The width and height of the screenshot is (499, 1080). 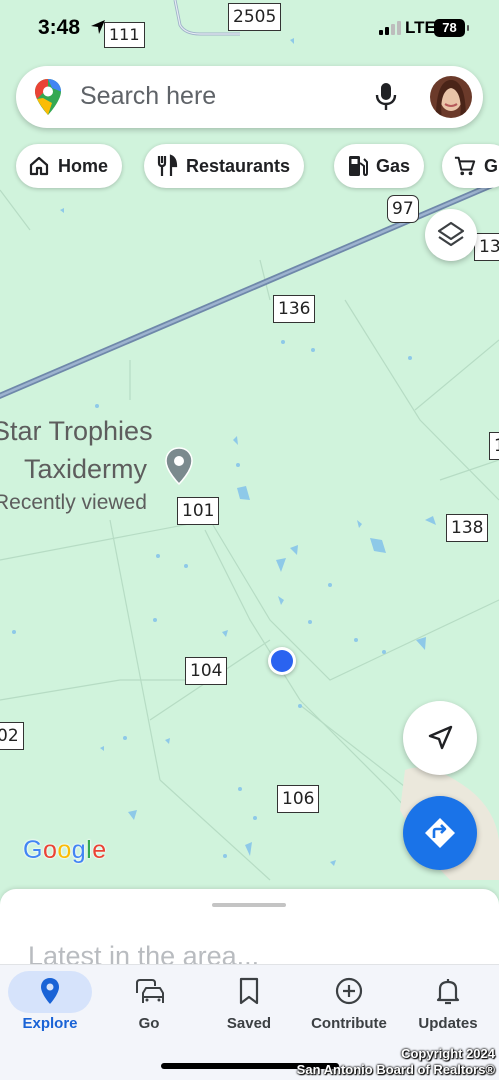 What do you see at coordinates (50, 1005) in the screenshot?
I see `nav-explore: Explore` at bounding box center [50, 1005].